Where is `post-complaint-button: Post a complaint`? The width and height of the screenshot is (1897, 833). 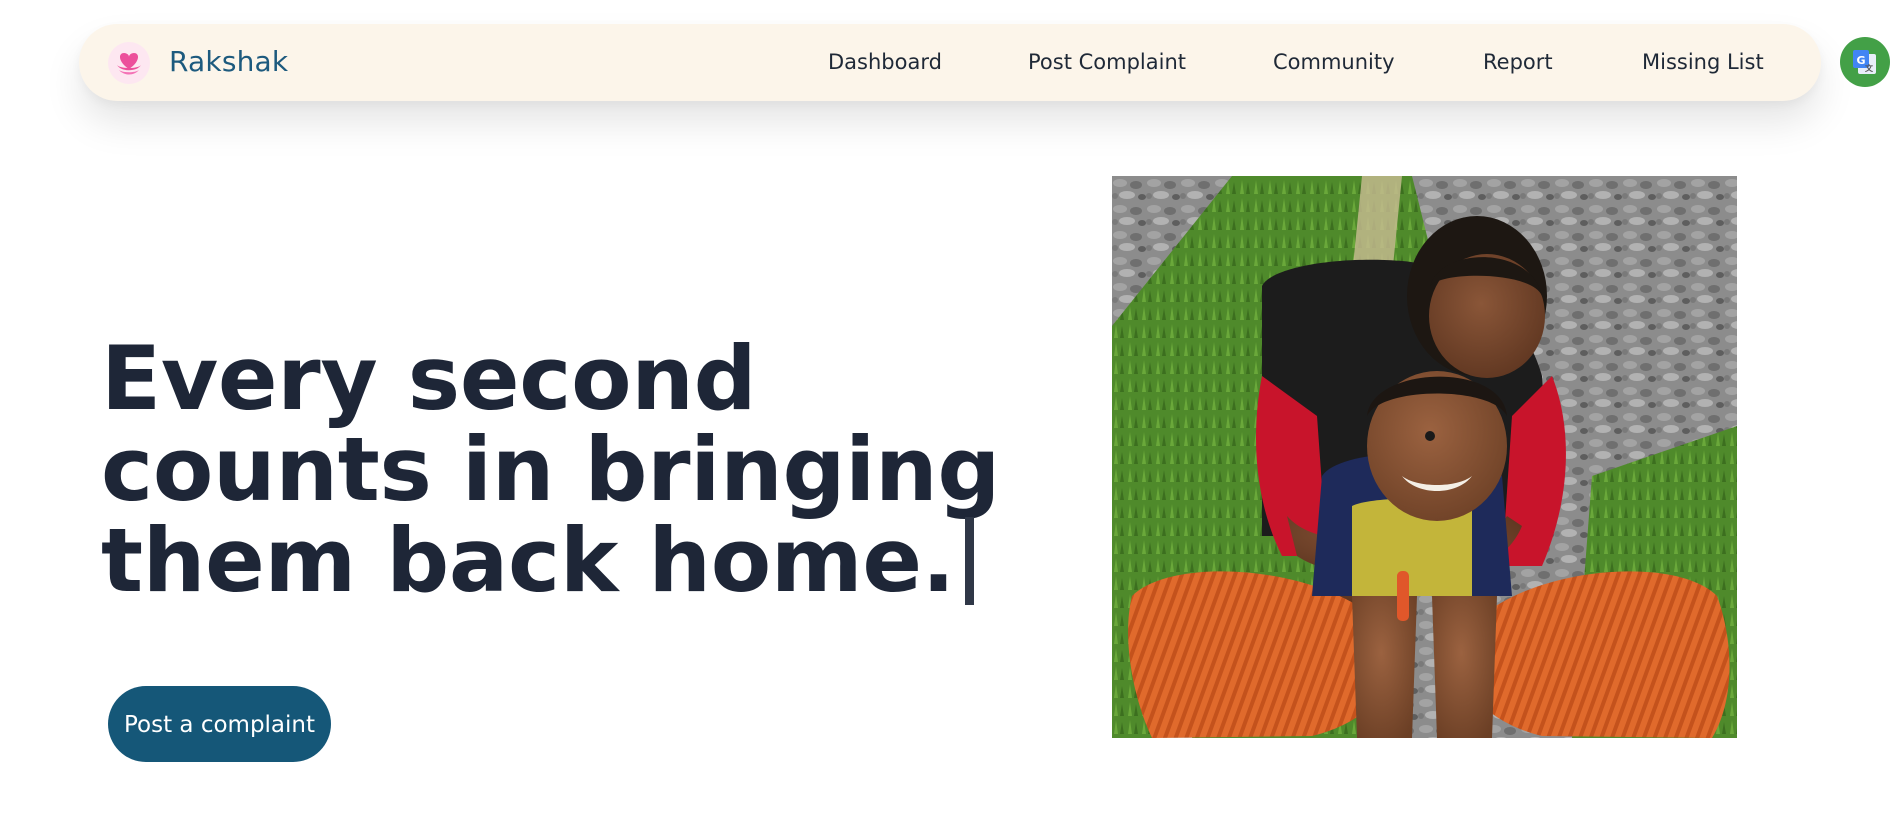
post-complaint-button: Post a complaint is located at coordinates (219, 724).